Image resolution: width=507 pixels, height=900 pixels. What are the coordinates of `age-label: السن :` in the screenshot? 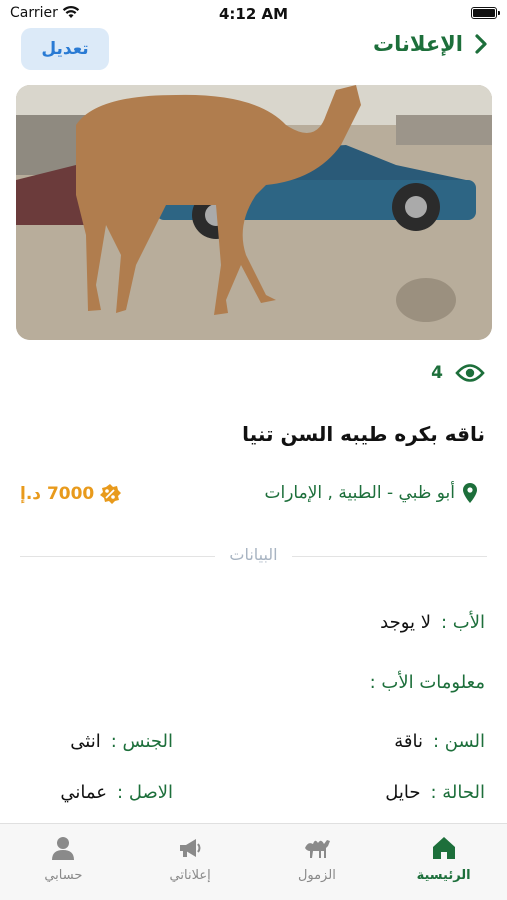 It's located at (458, 741).